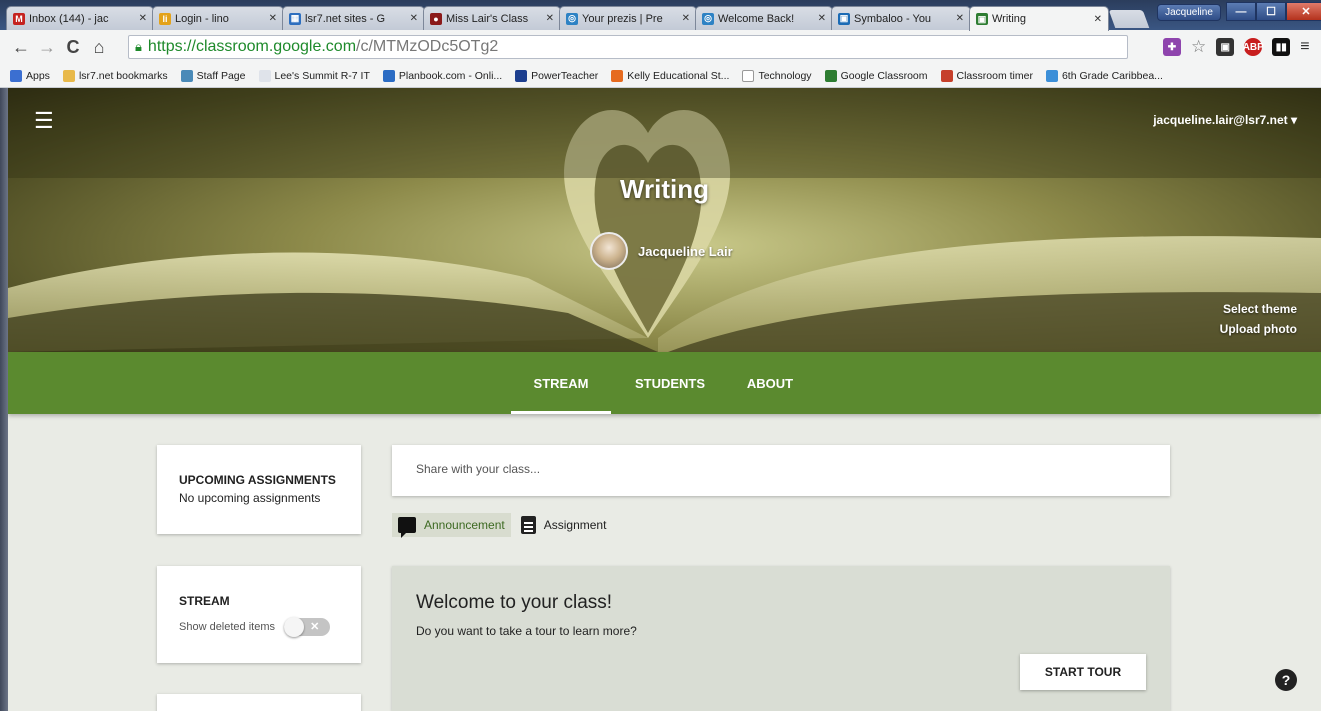 Image resolution: width=1321 pixels, height=711 pixels. What do you see at coordinates (1051, 75) in the screenshot?
I see `weebly-icon` at bounding box center [1051, 75].